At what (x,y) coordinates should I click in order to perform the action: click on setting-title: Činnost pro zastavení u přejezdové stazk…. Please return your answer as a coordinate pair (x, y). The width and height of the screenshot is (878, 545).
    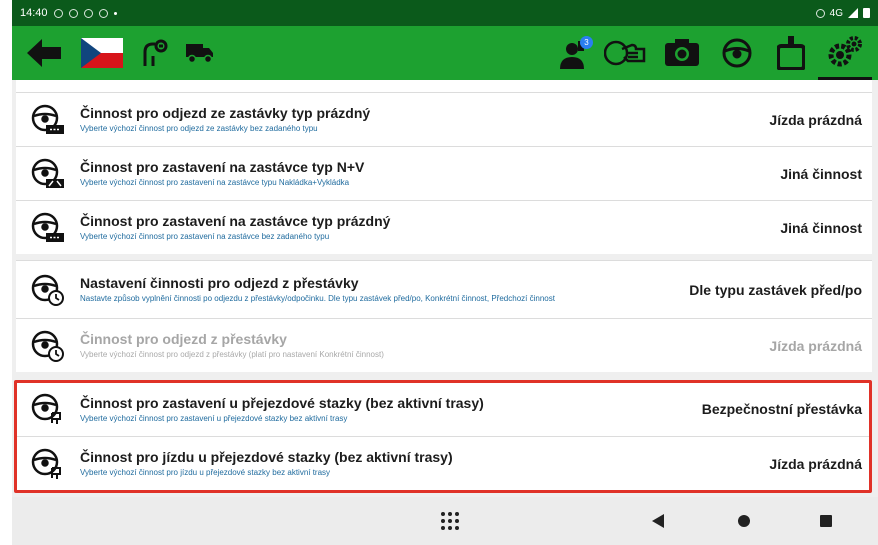
    Looking at the image, I should click on (282, 402).